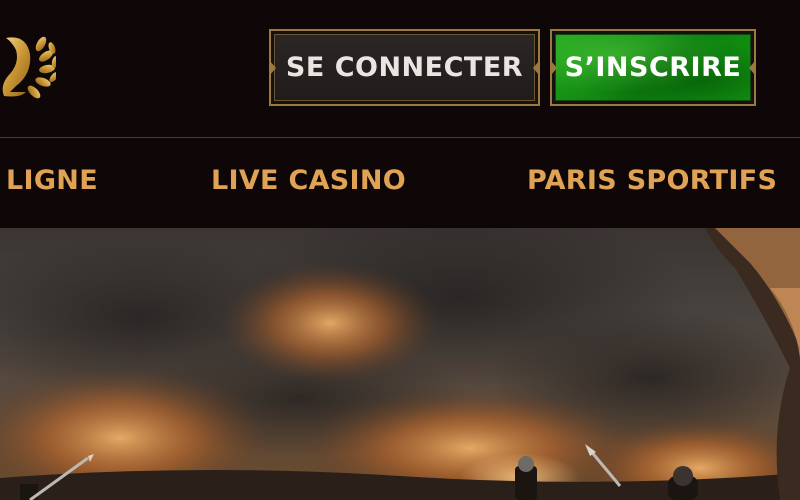 Image resolution: width=800 pixels, height=500 pixels. Describe the element at coordinates (308, 180) in the screenshot. I see `nav-item-live-casino: LIVE CASINO` at that location.